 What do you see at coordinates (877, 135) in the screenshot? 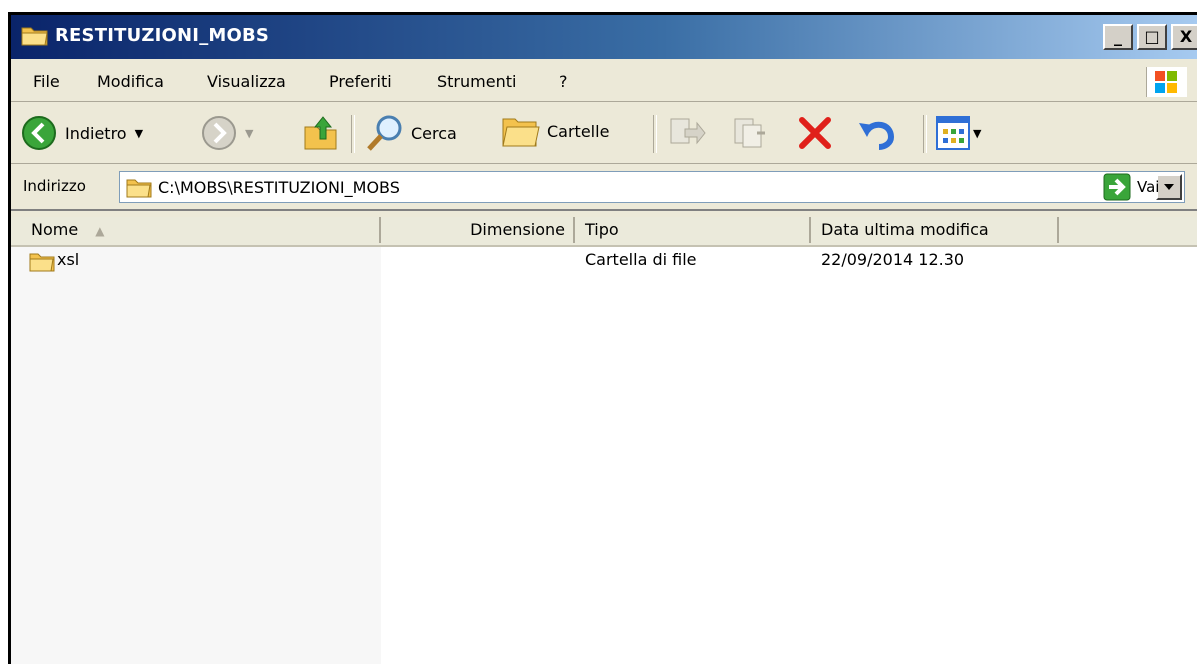
I see `undo-icon` at bounding box center [877, 135].